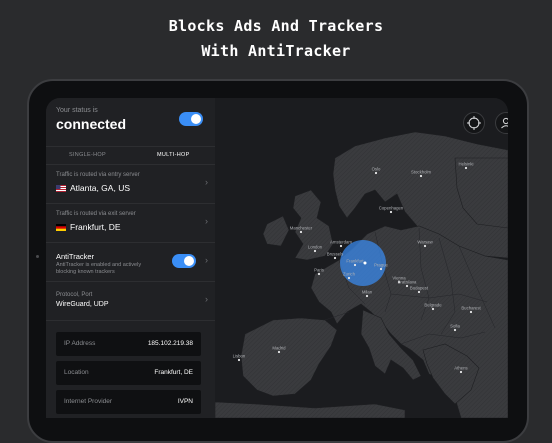 The image size is (552, 443). Describe the element at coordinates (170, 343) in the screenshot. I see `ip-address-value: 185.102.219.38` at that location.